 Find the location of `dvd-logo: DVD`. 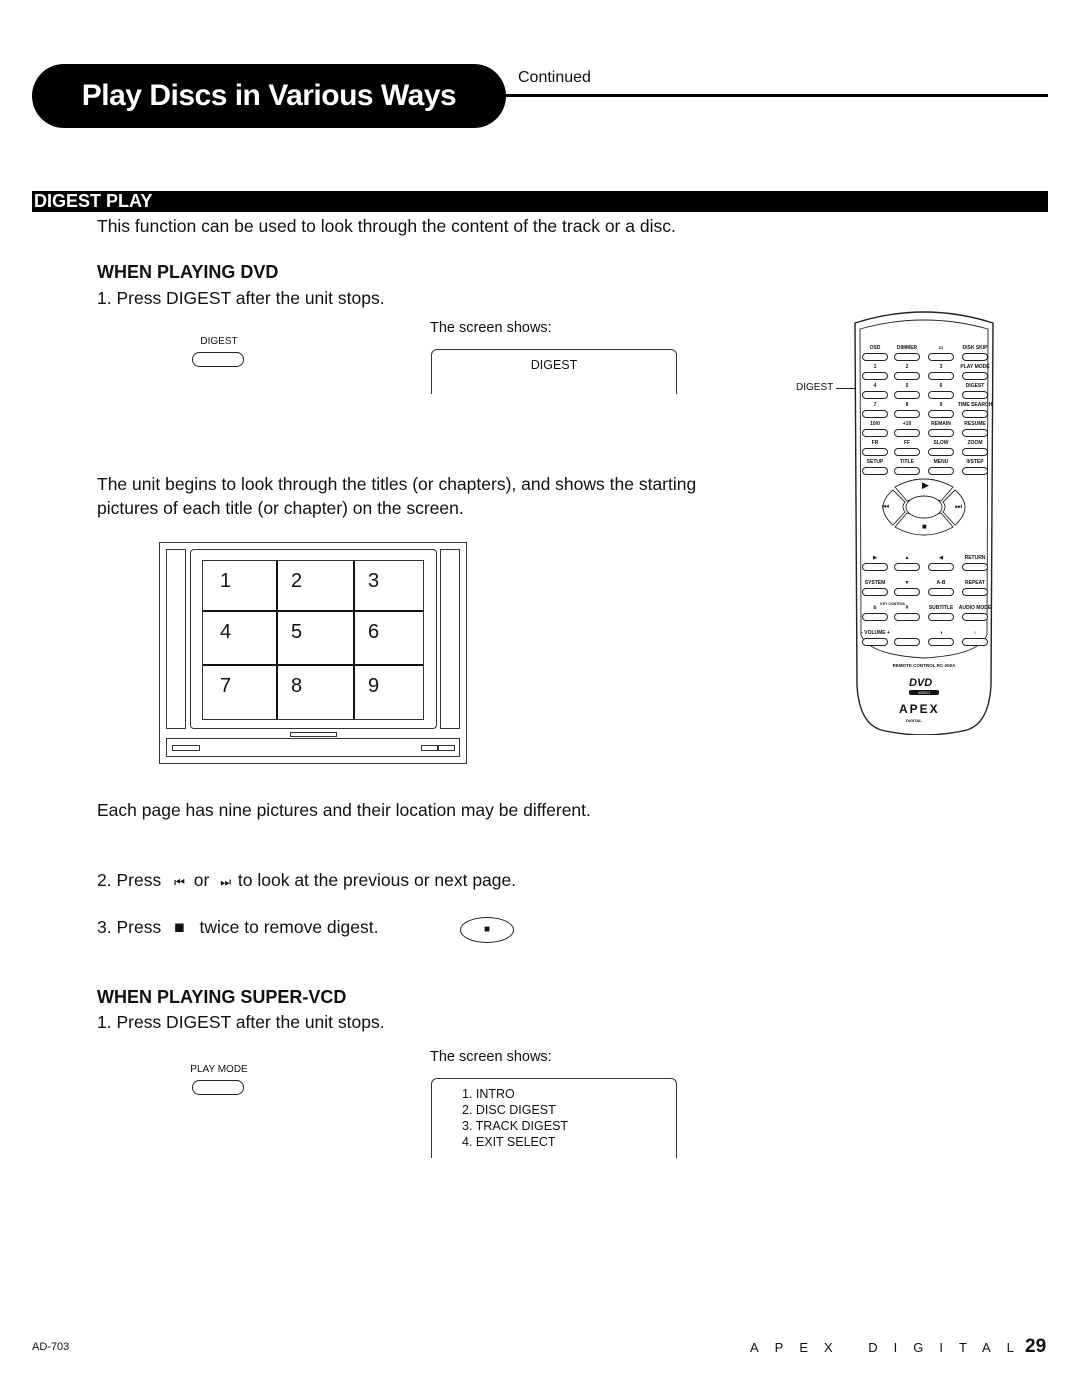

dvd-logo: DVD is located at coordinates (921, 683).